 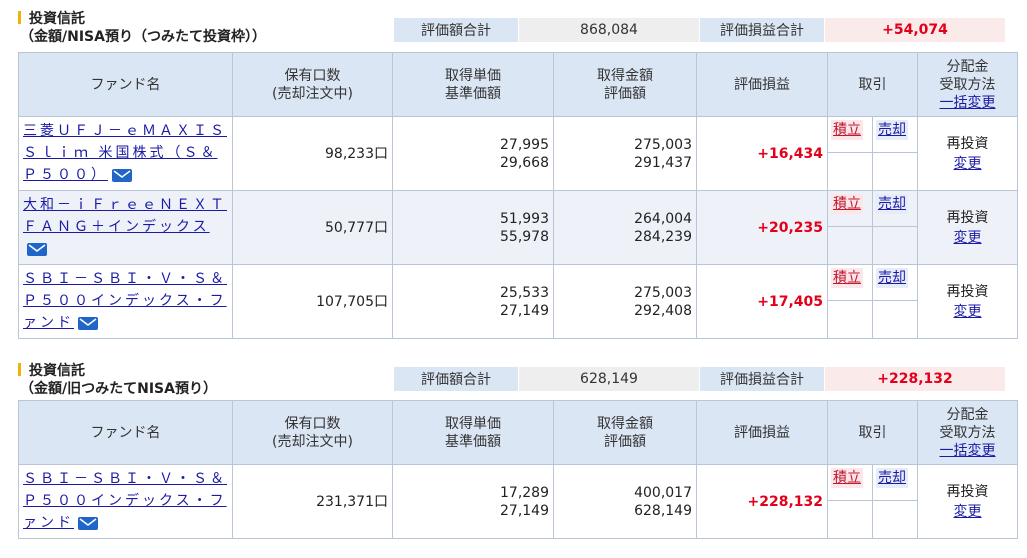 I want to click on pl-total-value: +54,074, so click(x=915, y=30).